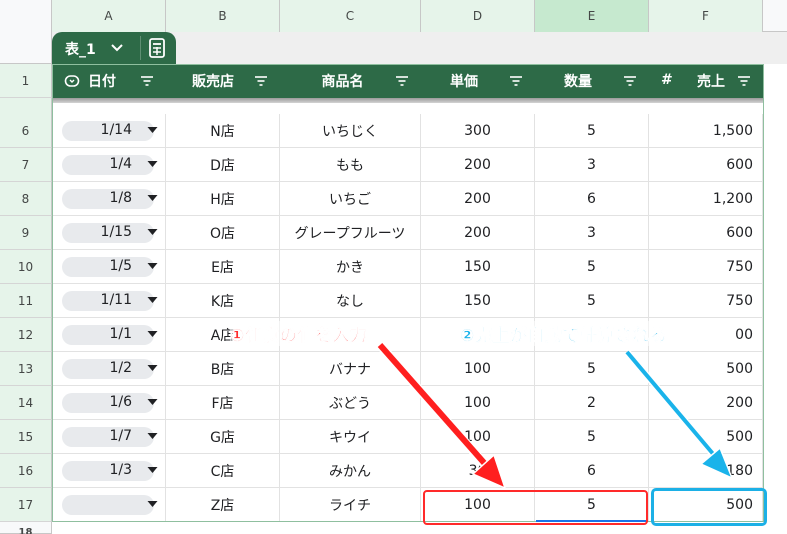  Describe the element at coordinates (26, 131) in the screenshot. I see `row-header: 6` at that location.